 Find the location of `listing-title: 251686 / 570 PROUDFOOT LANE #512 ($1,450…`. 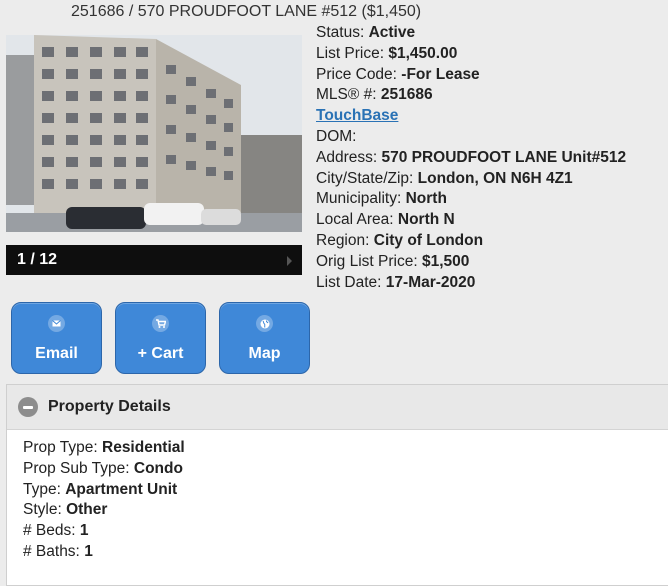

listing-title: 251686 / 570 PROUDFOOT LANE #512 ($1,450… is located at coordinates (246, 11).